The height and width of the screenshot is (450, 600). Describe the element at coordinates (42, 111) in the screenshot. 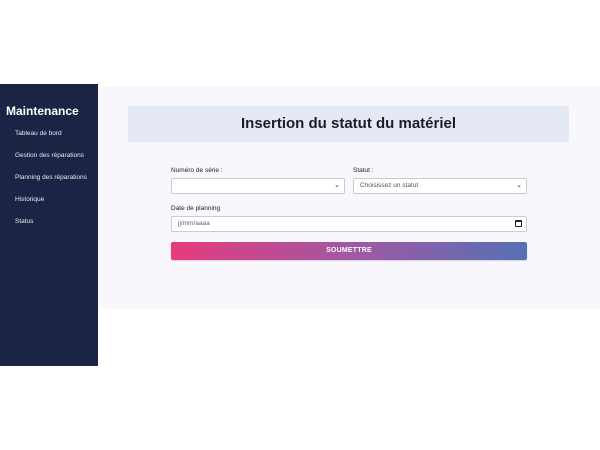

I see `sidebar-title: Maintenance` at that location.